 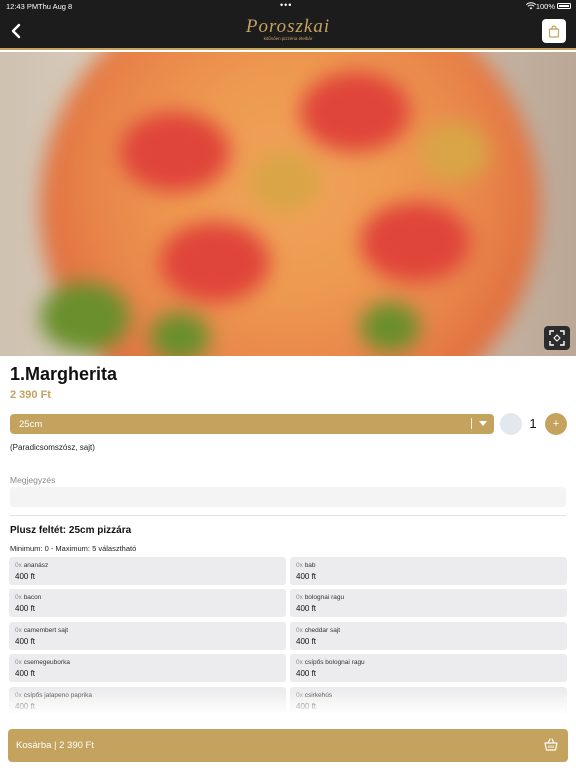 I want to click on add-to-cart-label: Kosárba | 2 390 Ft, so click(x=55, y=745).